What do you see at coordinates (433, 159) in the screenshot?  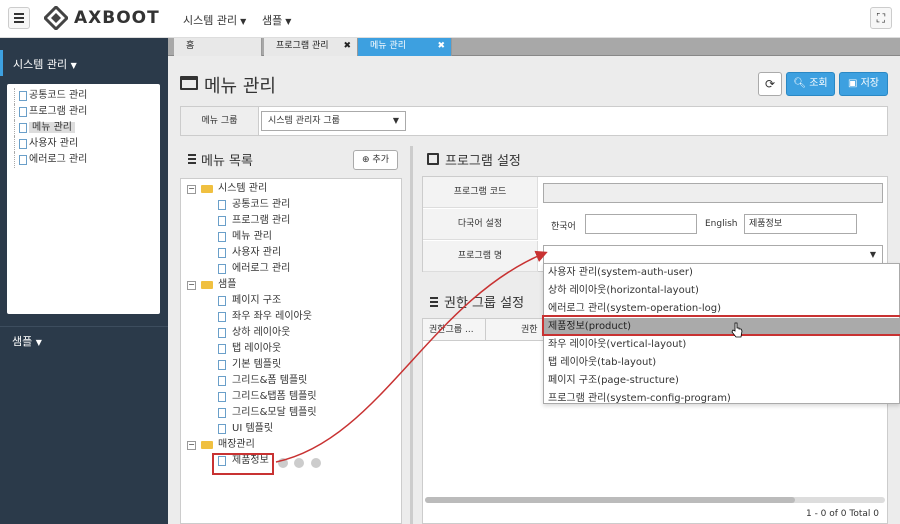 I see `program-settings-icon` at bounding box center [433, 159].